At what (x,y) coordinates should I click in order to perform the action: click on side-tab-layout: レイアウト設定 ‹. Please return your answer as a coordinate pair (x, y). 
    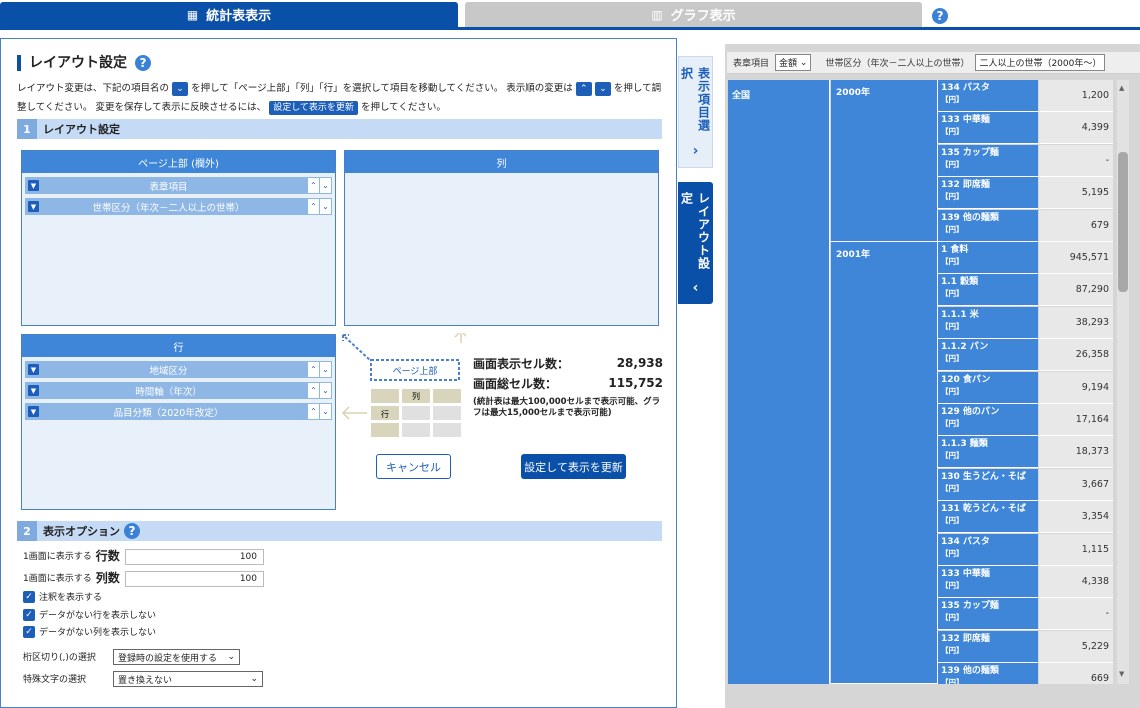
    Looking at the image, I should click on (695, 243).